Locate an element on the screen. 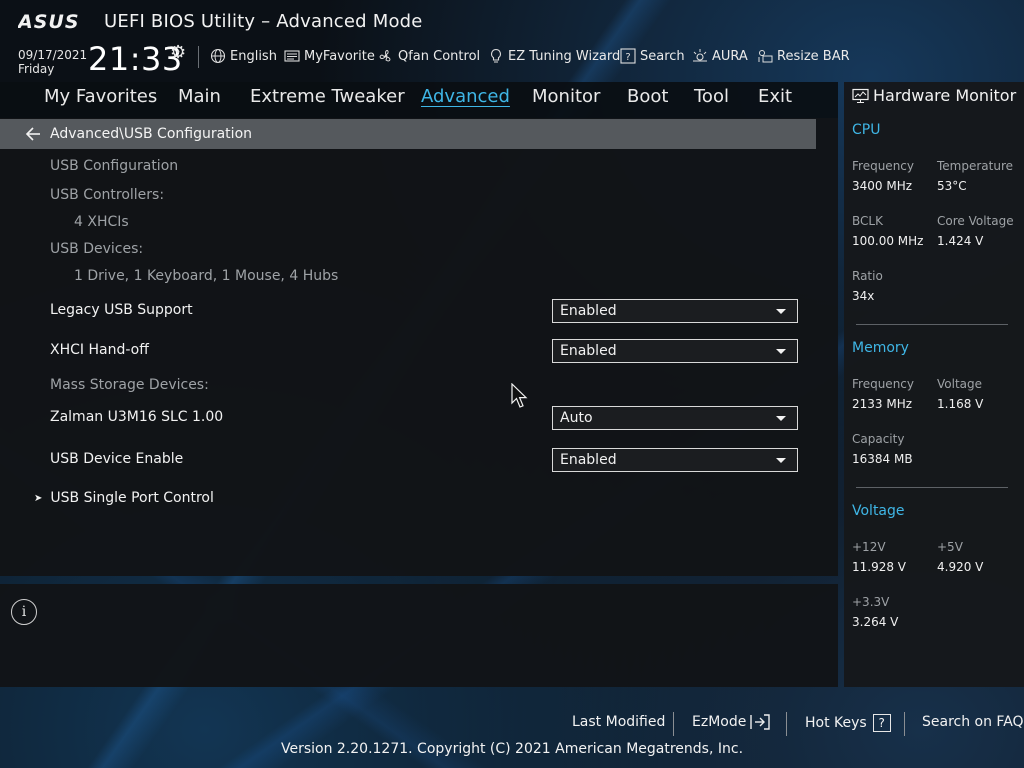  v33-label: +3.3V is located at coordinates (871, 602).